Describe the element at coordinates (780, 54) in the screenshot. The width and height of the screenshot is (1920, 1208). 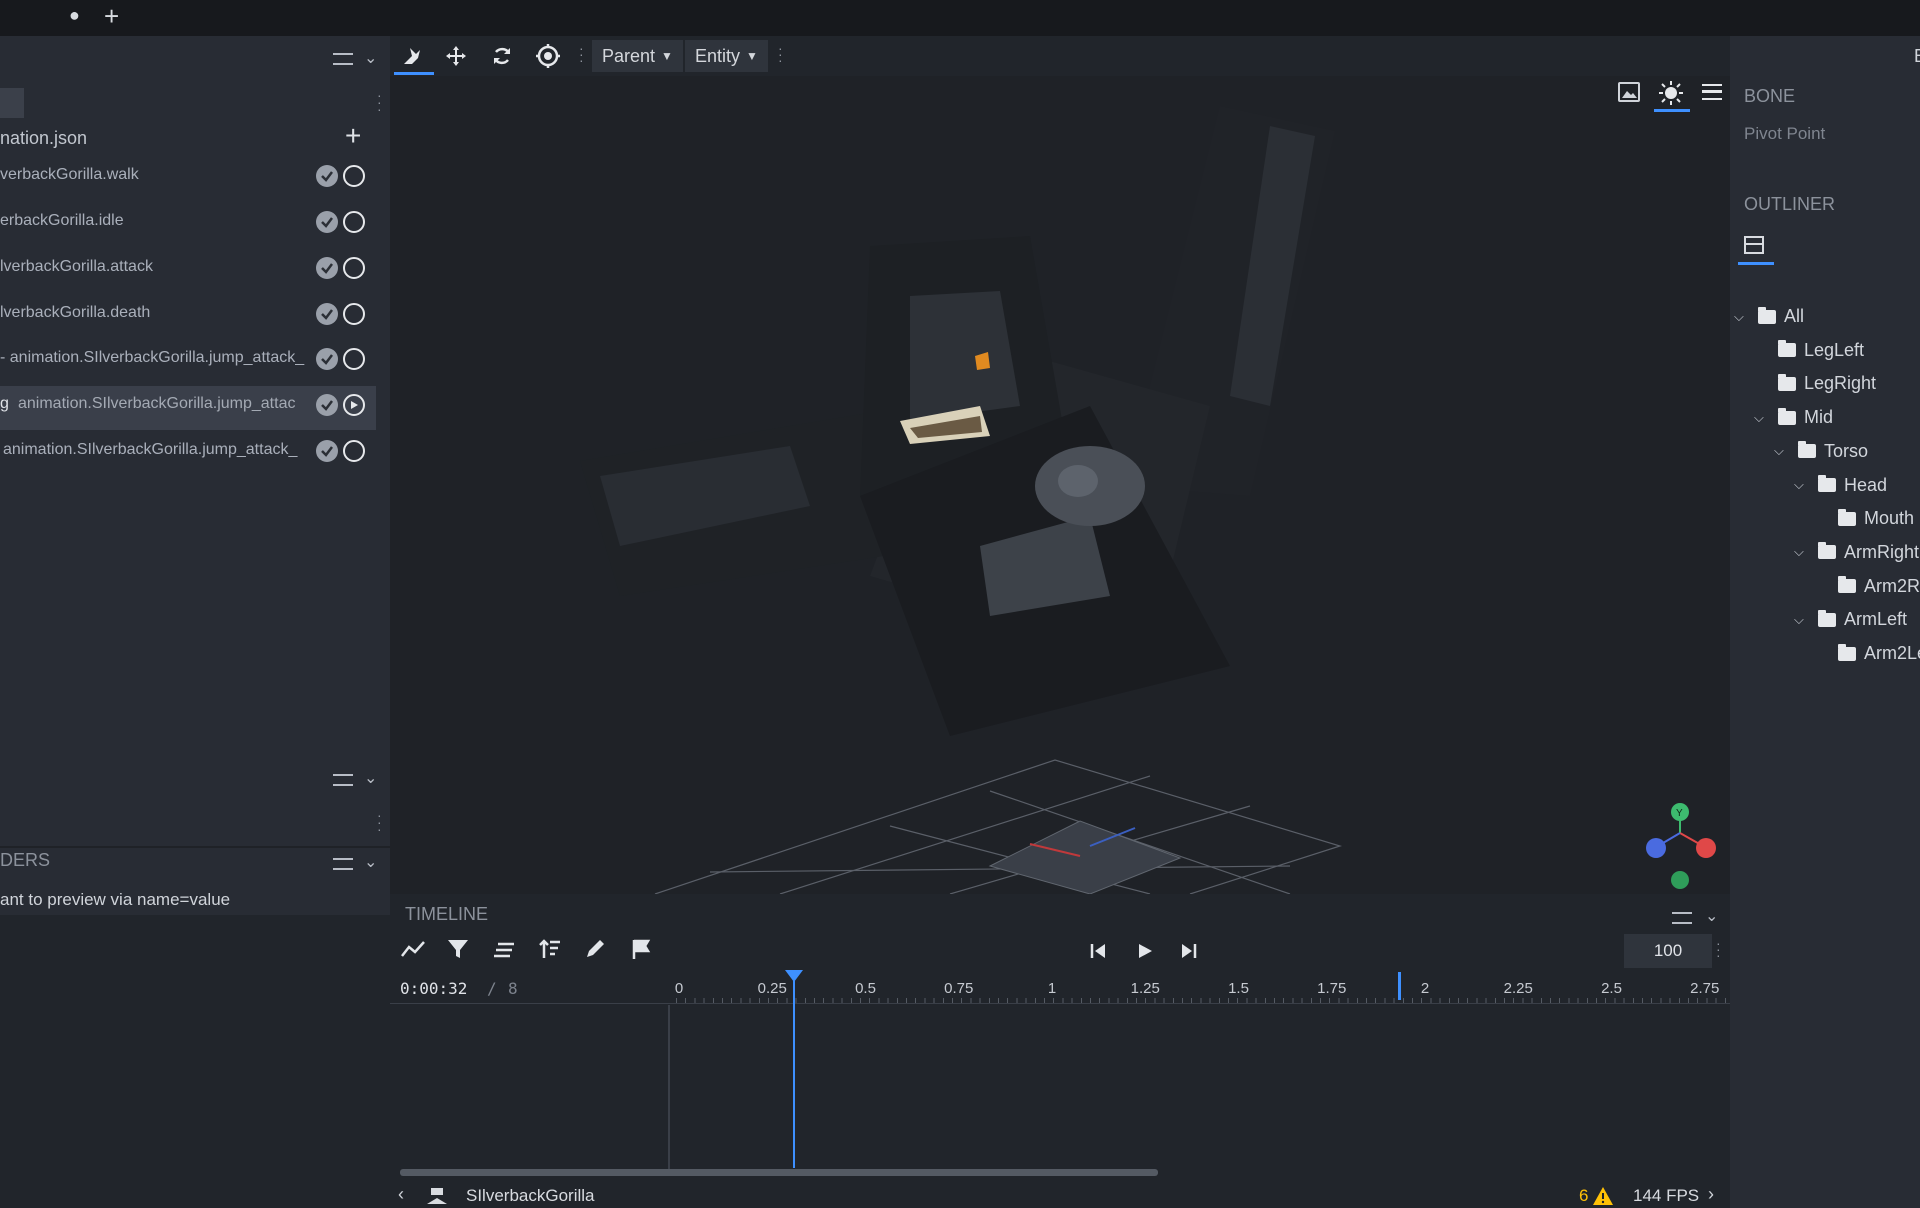
I see `toolbar-more-icon: · · ·` at that location.